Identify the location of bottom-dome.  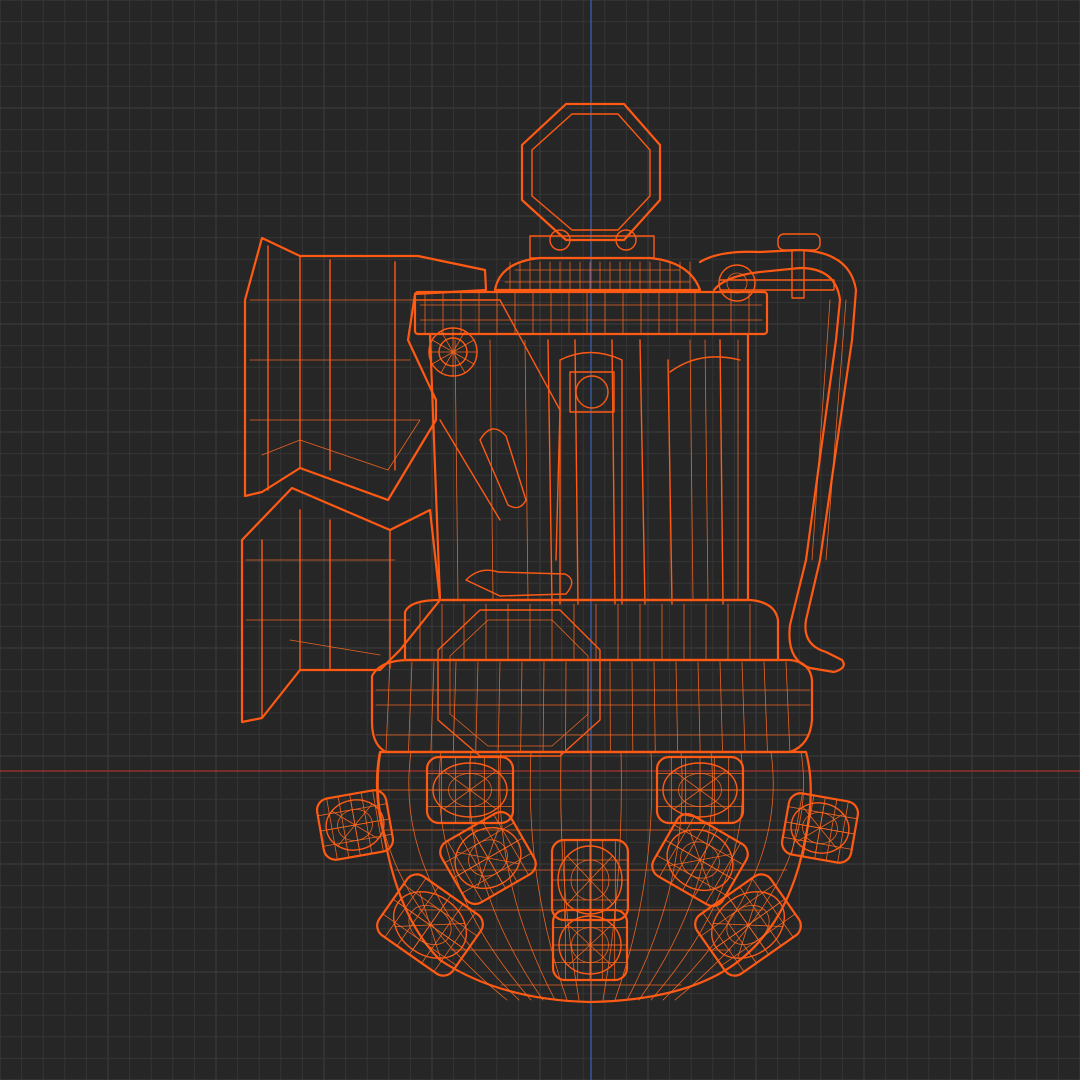
(593, 877).